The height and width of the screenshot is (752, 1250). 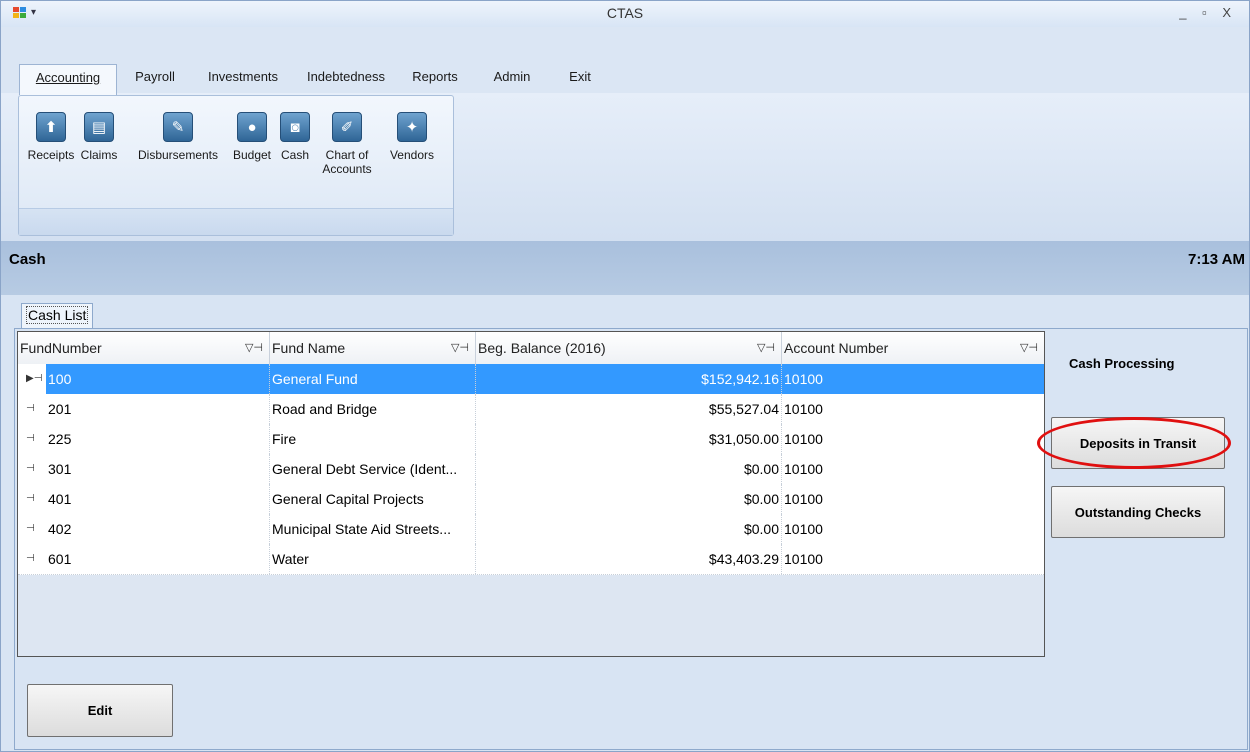 What do you see at coordinates (178, 127) in the screenshot?
I see `disbursements-icon: ✎` at bounding box center [178, 127].